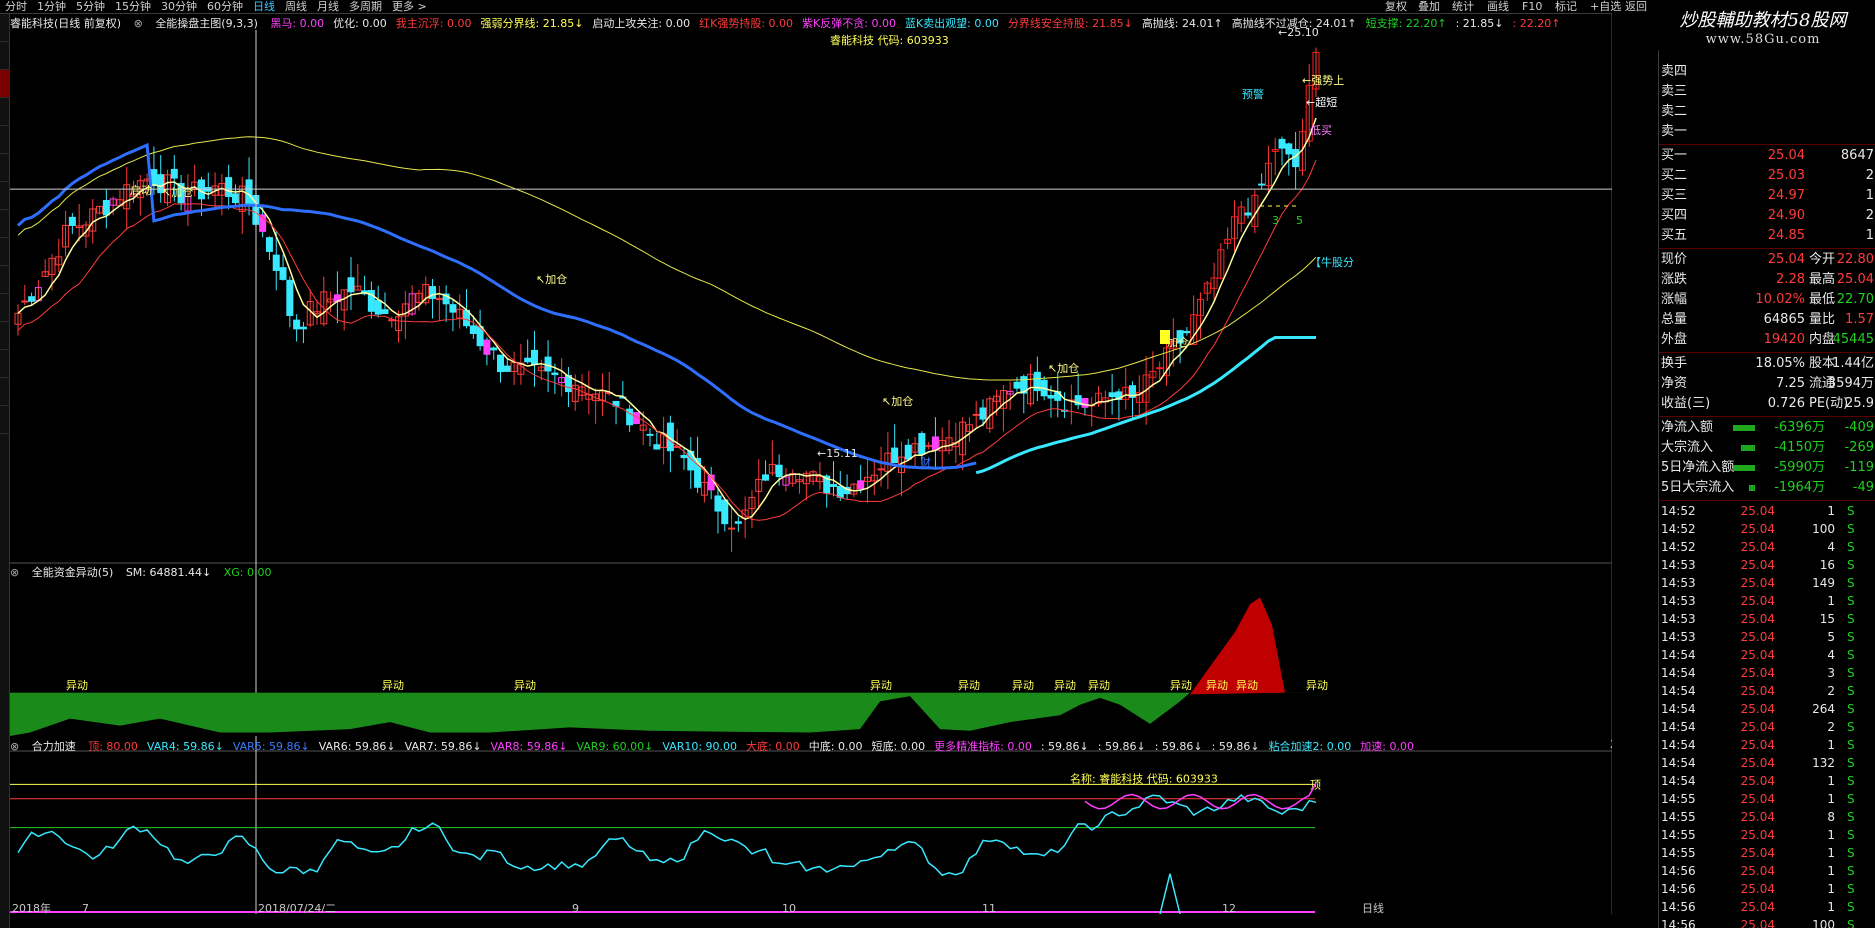 This screenshot has width=1875, height=928. Describe the element at coordinates (1869, 235) in the screenshot. I see `bid-volume: 1` at that location.